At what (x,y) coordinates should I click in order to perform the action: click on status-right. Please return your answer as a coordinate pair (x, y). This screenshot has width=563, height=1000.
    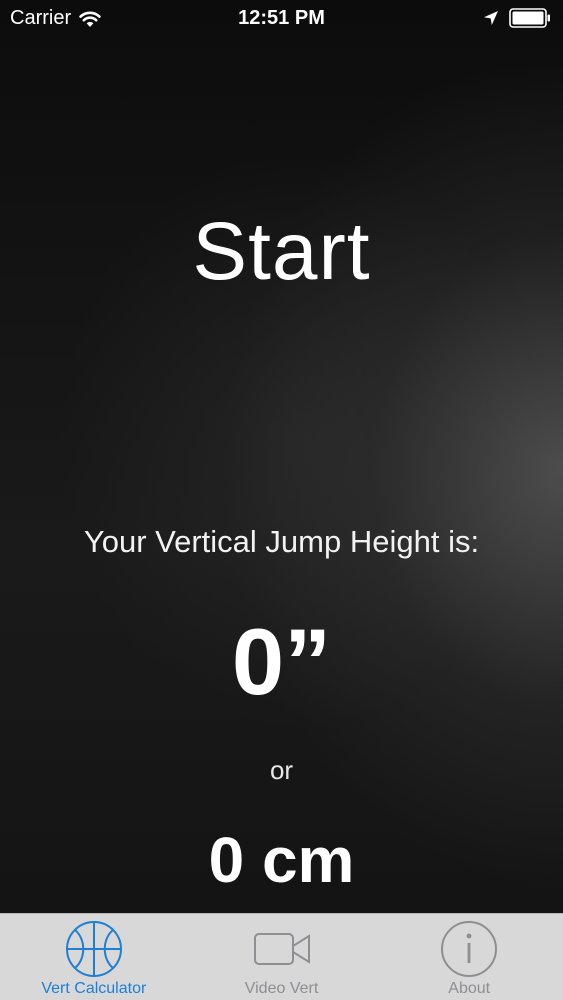
    Looking at the image, I should click on (517, 18).